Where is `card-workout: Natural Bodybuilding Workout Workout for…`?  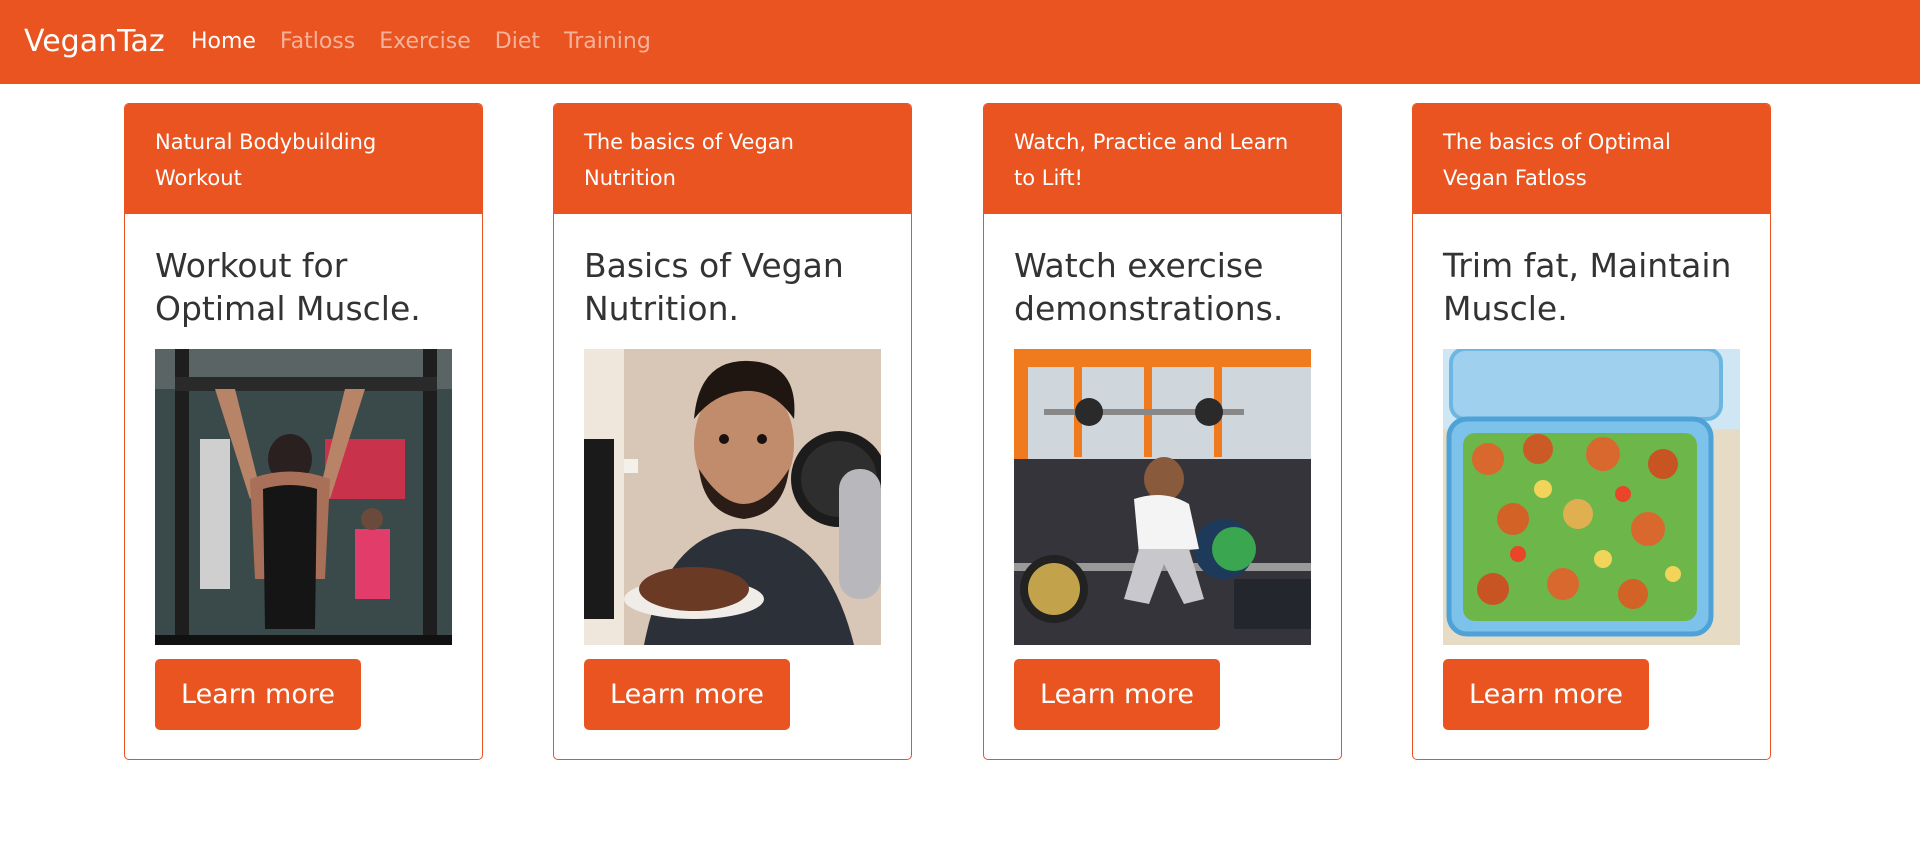 card-workout: Natural Bodybuilding Workout Workout for… is located at coordinates (303, 431).